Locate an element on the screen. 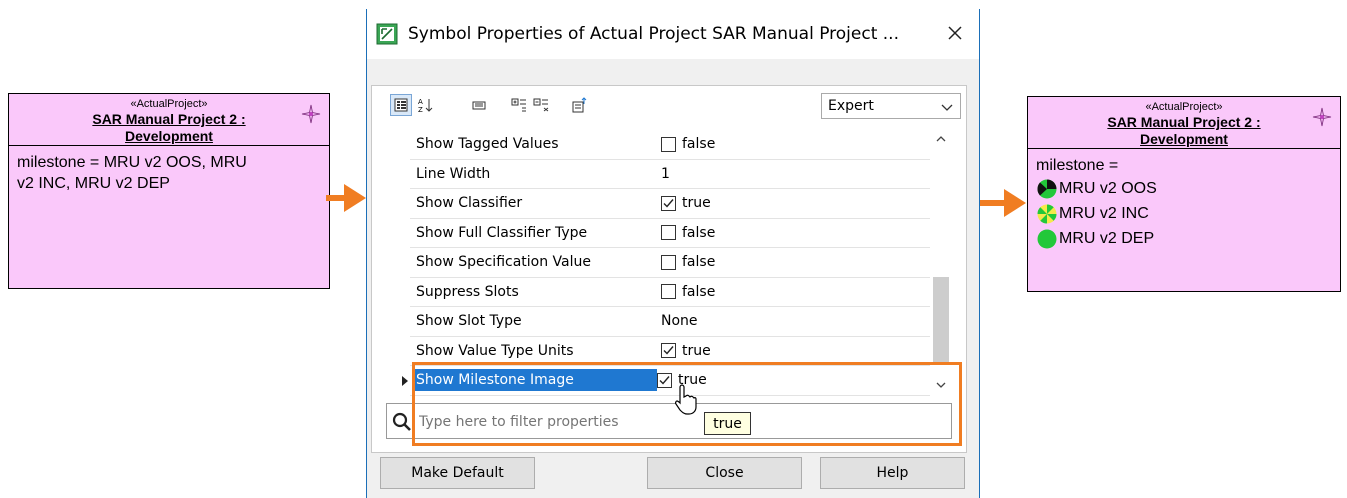 The image size is (1347, 498). properties-toolbar: A Z Expert is located at coordinates (669, 105).